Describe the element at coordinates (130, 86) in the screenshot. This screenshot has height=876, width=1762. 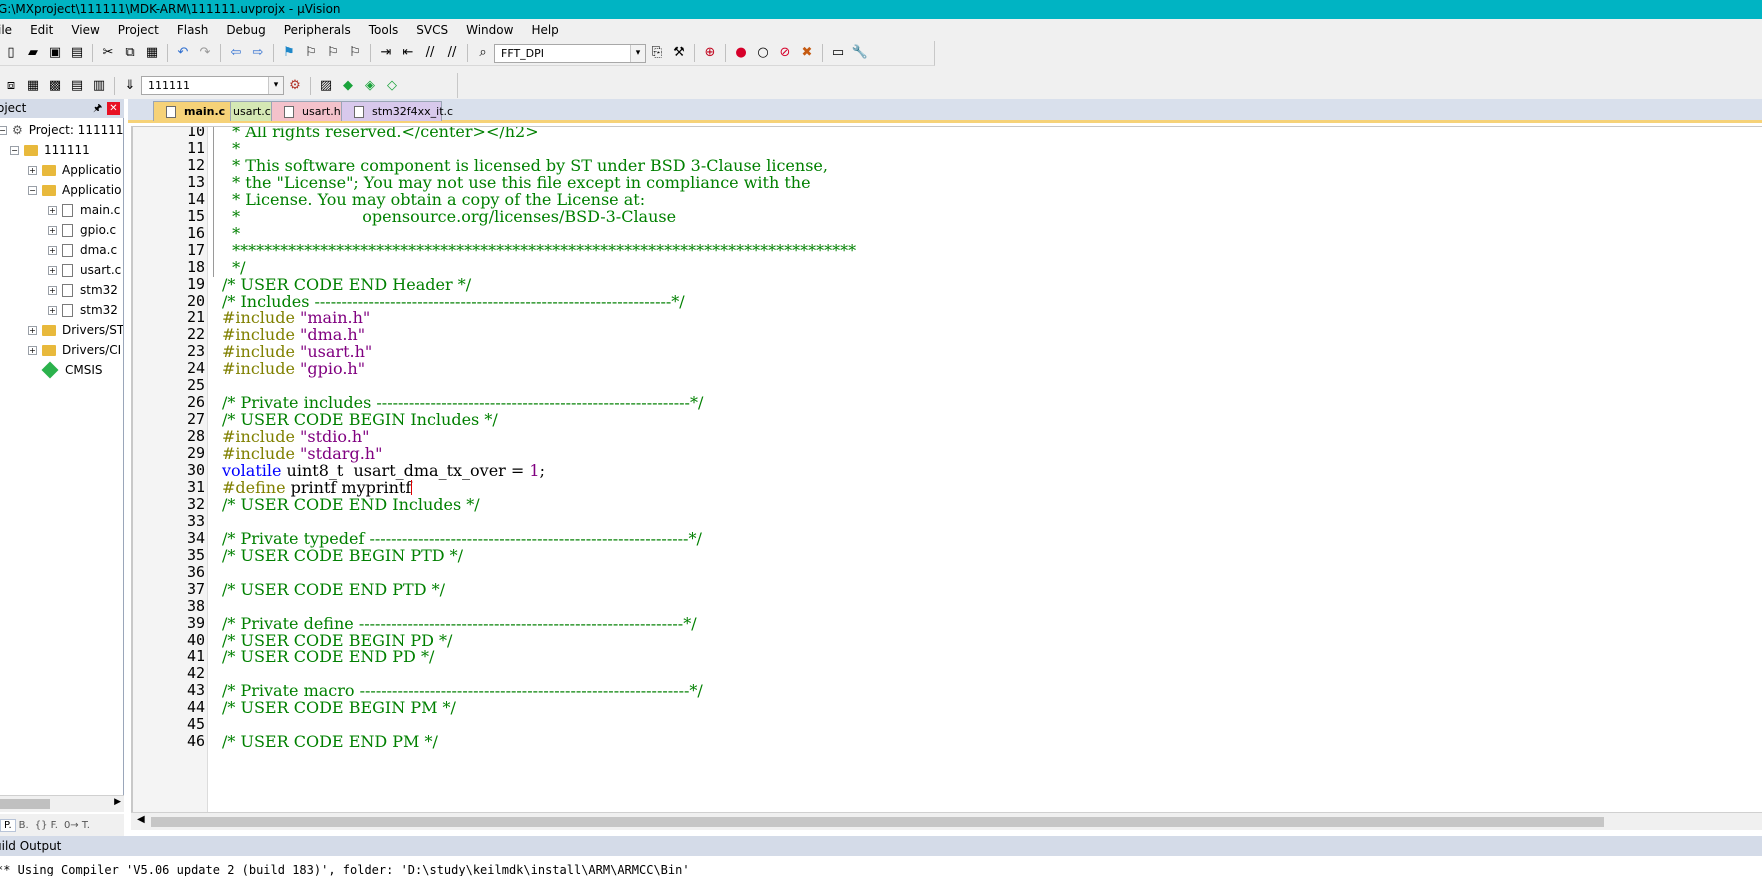
I see `download-icon: ⇓` at that location.